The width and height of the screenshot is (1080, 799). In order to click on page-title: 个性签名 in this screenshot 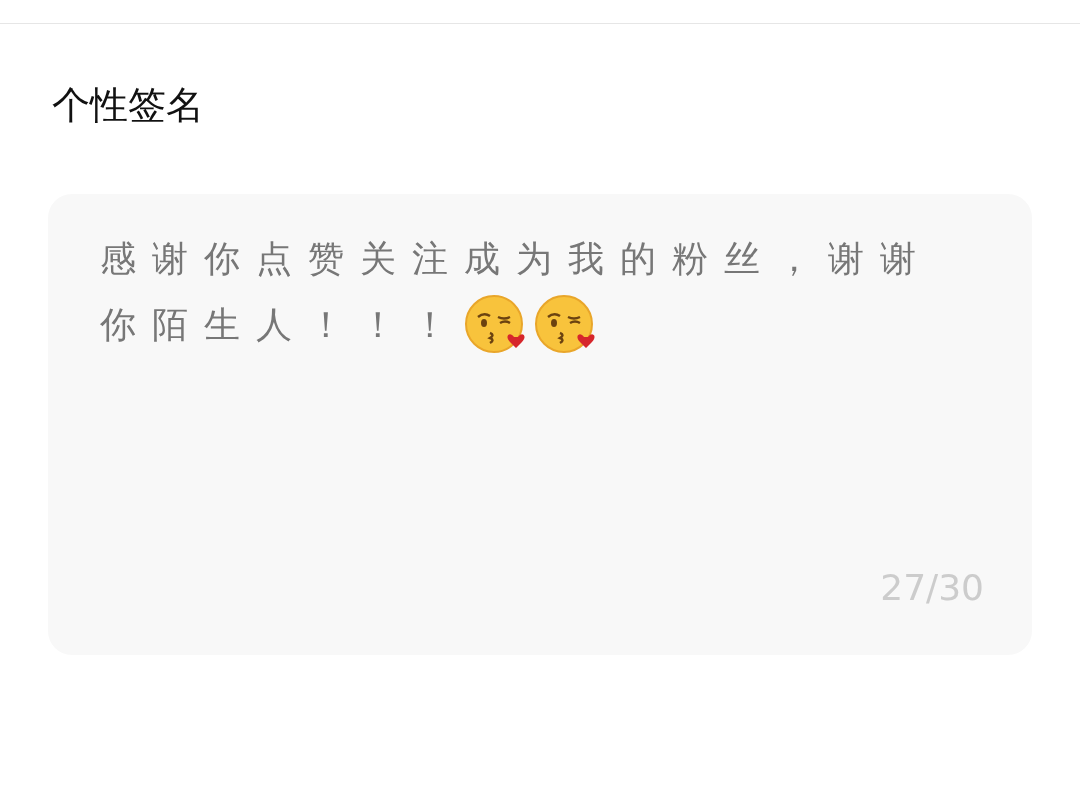, I will do `click(128, 105)`.